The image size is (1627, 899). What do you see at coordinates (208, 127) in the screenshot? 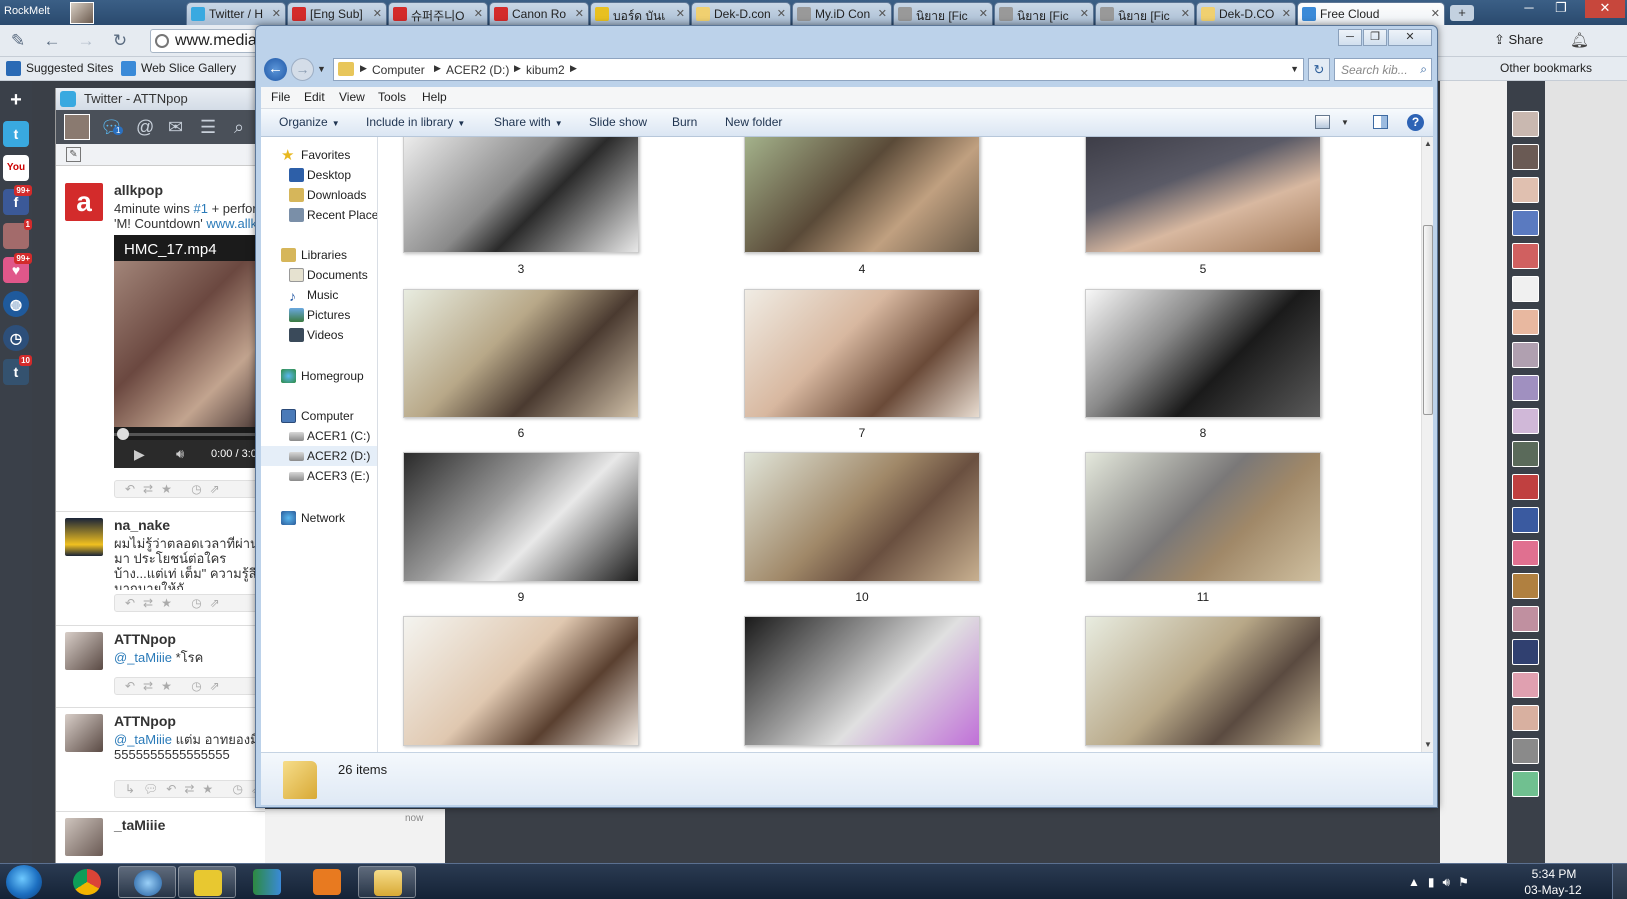
I see `lists-icon: ☰` at bounding box center [208, 127].